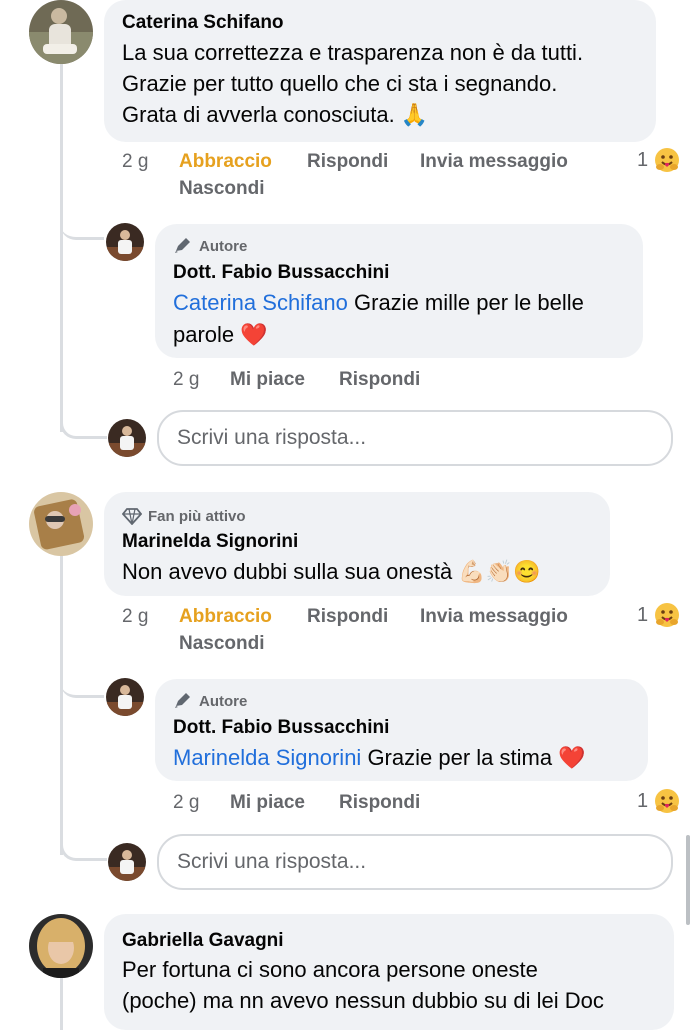 Image resolution: width=700 pixels, height=1030 pixels. Describe the element at coordinates (473, 757) in the screenshot. I see `reply-text: Grazie per la stima ❤️` at that location.